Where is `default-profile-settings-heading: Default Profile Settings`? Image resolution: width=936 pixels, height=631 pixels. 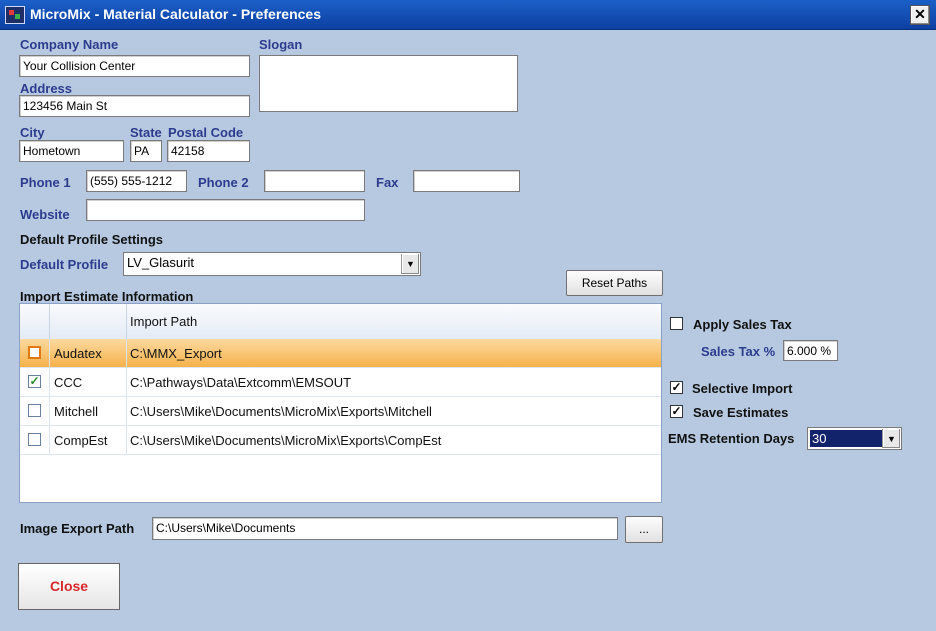
default-profile-settings-heading: Default Profile Settings is located at coordinates (92, 239).